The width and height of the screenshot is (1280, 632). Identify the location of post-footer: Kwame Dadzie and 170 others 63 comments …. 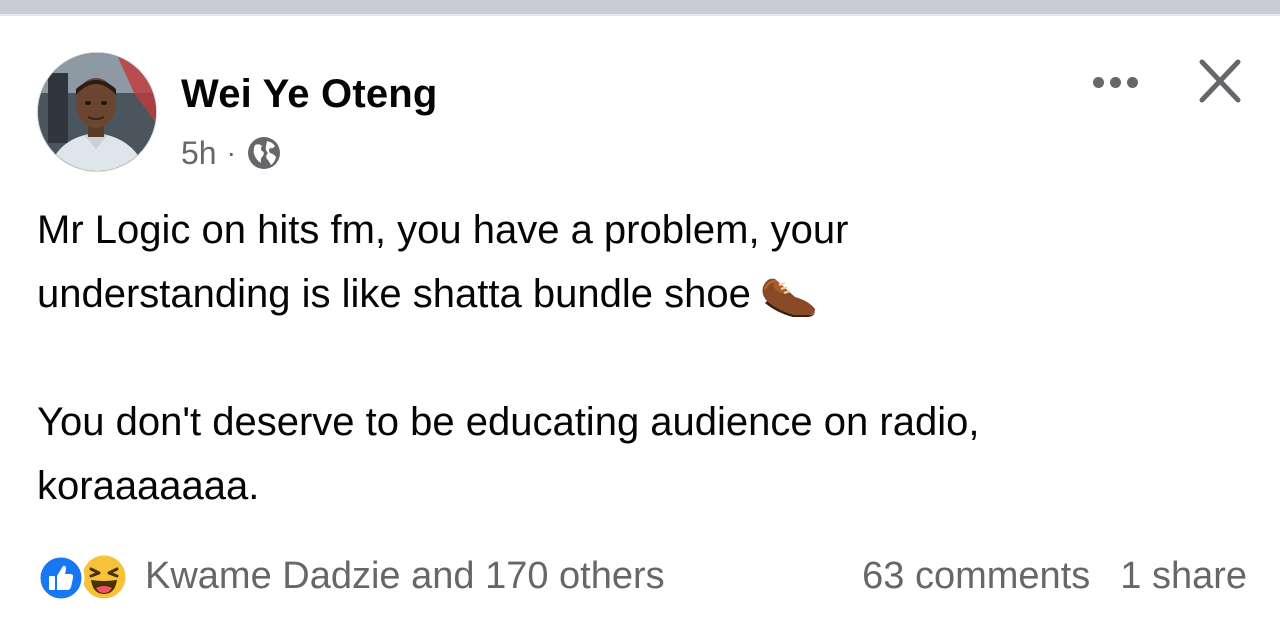
(642, 576).